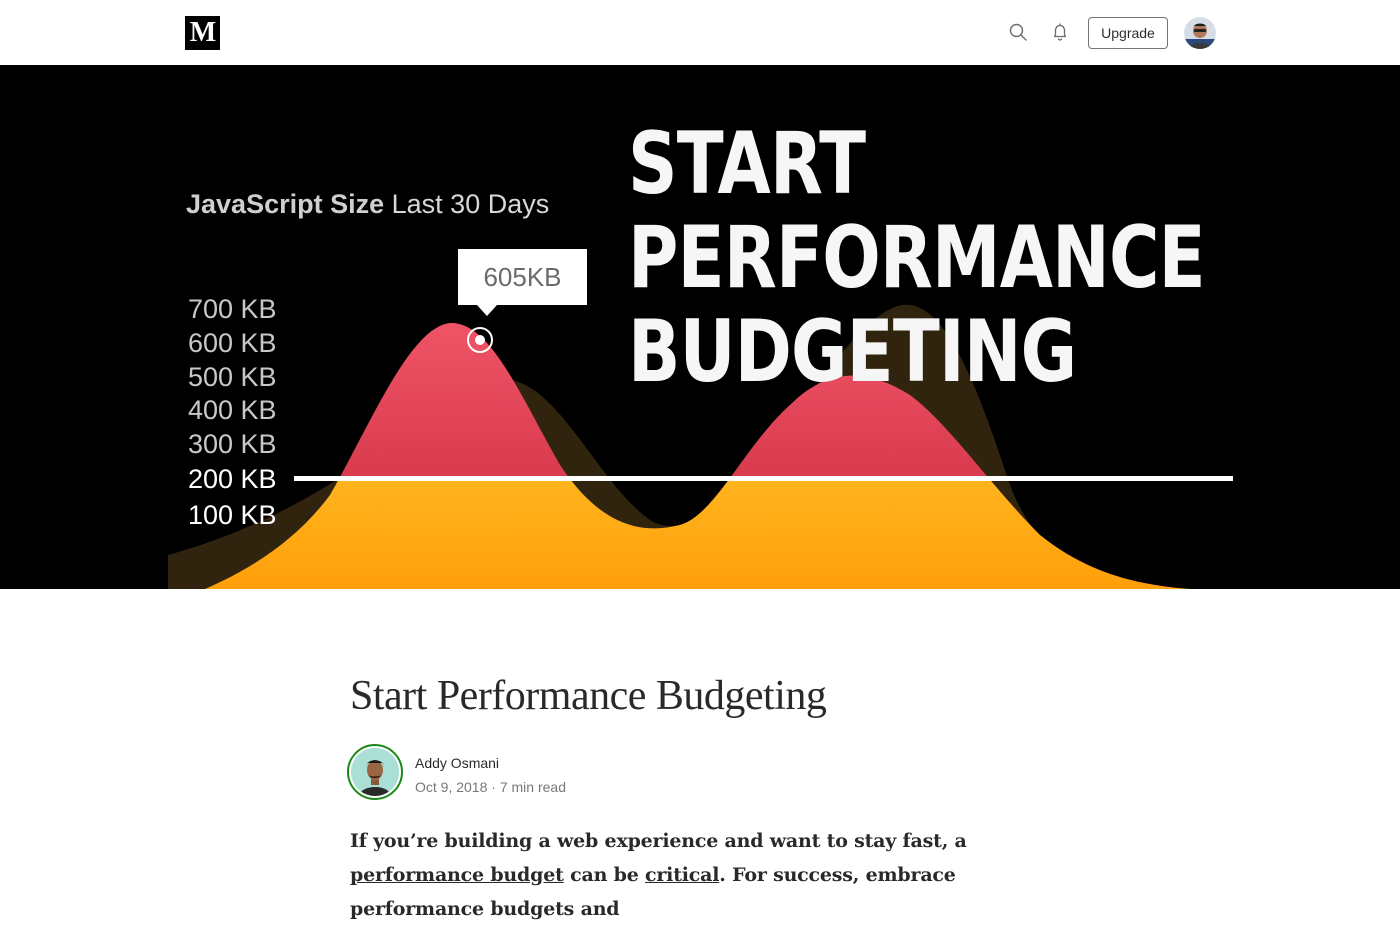 This screenshot has height=926, width=1400. Describe the element at coordinates (232, 309) in the screenshot. I see `y-tick-label: 700 KB` at that location.